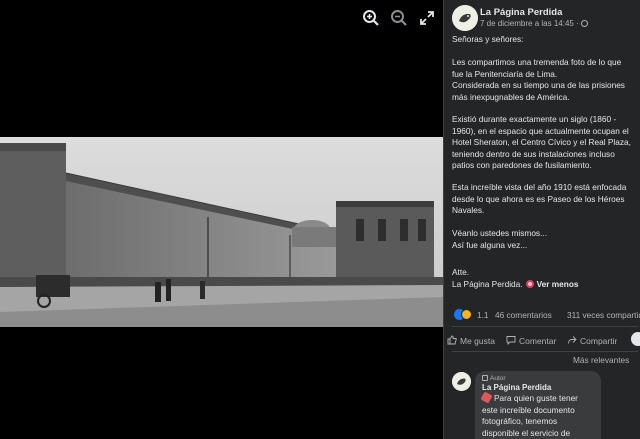 The width and height of the screenshot is (640, 439). I want to click on emoji-icon, so click(529, 283).